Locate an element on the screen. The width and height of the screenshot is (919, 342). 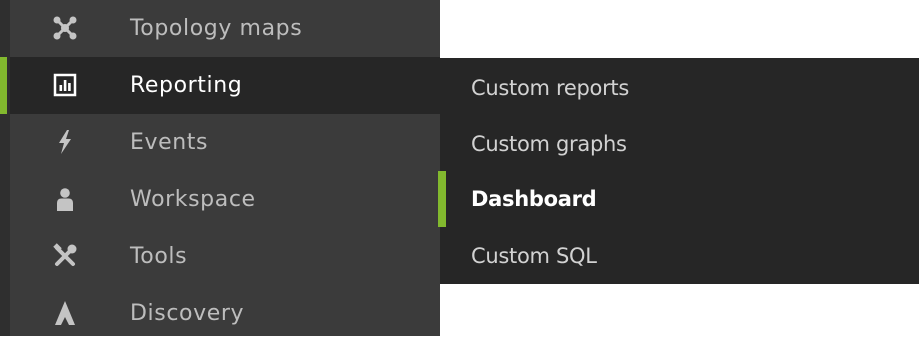
menu-item-label: Events is located at coordinates (169, 142).